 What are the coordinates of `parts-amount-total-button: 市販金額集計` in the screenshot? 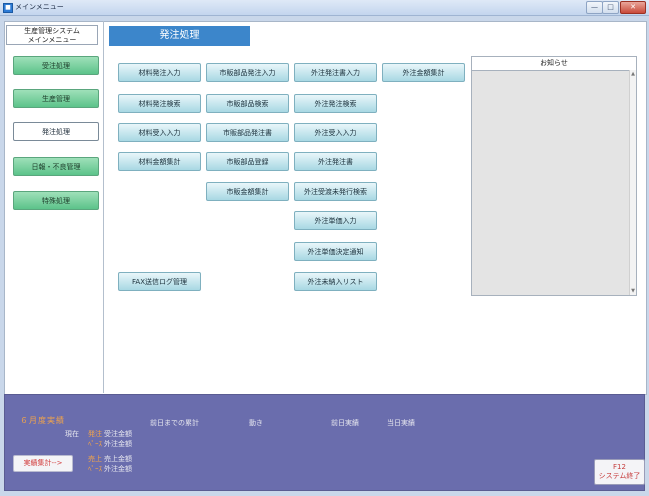 It's located at (247, 191).